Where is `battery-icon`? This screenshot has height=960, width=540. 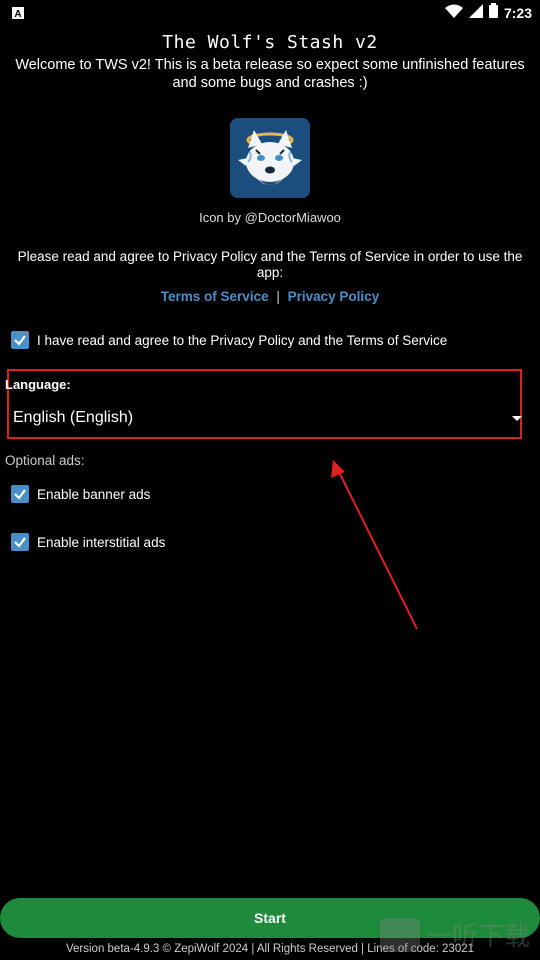 battery-icon is located at coordinates (493, 13).